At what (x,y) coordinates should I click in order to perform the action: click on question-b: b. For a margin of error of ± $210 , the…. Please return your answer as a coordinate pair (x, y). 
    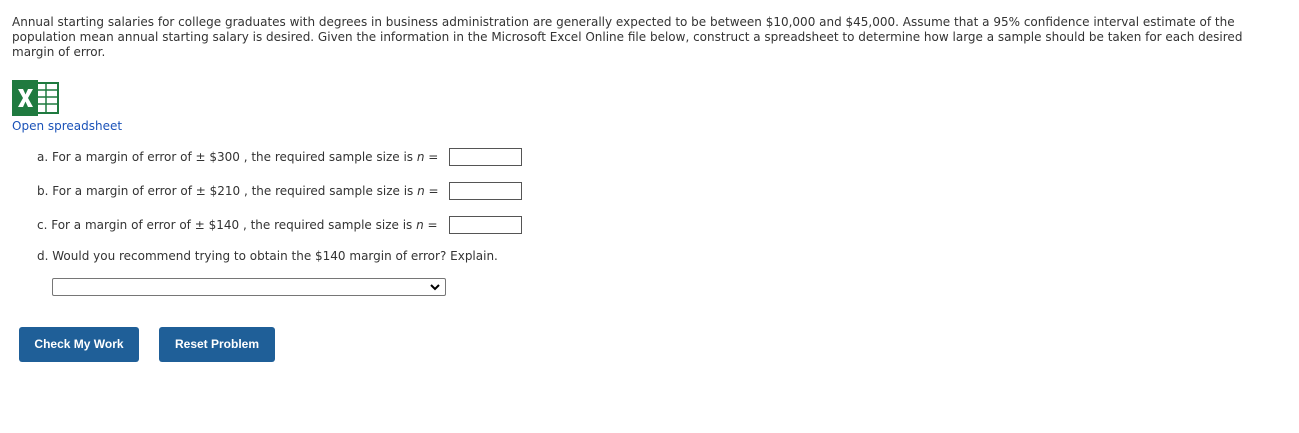
    Looking at the image, I should click on (238, 191).